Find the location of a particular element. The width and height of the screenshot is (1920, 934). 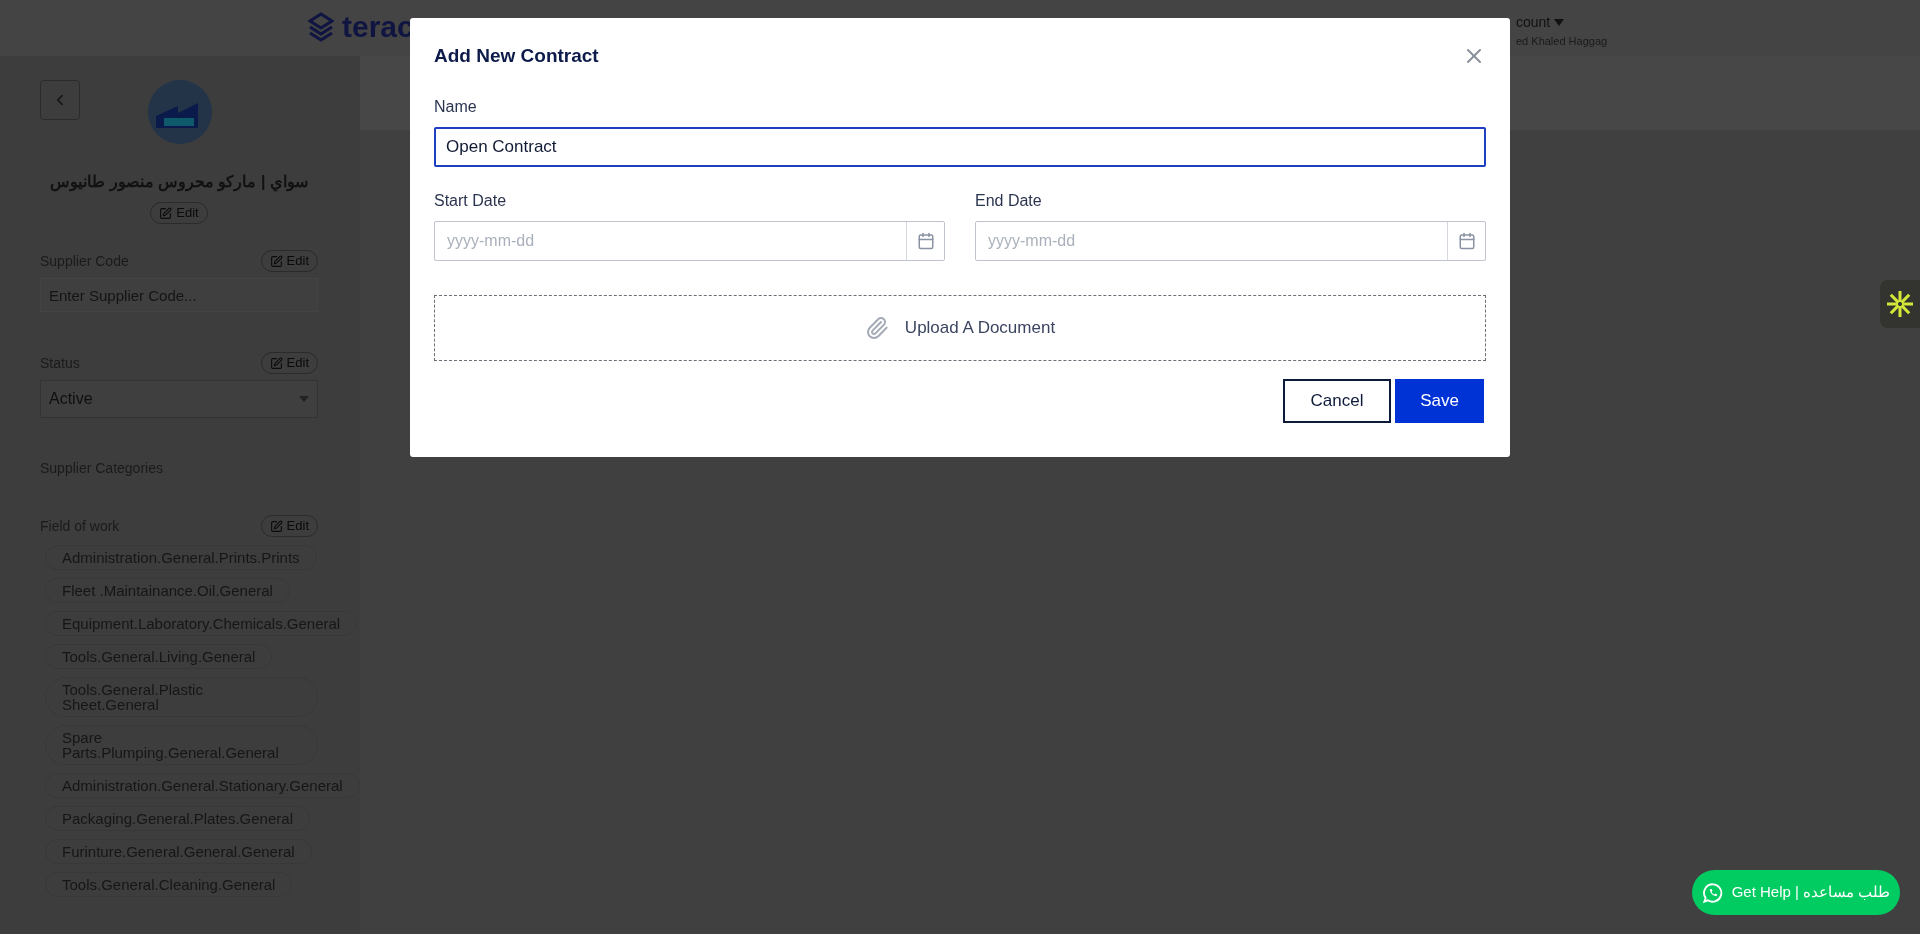

asterisk-icon is located at coordinates (1900, 304).